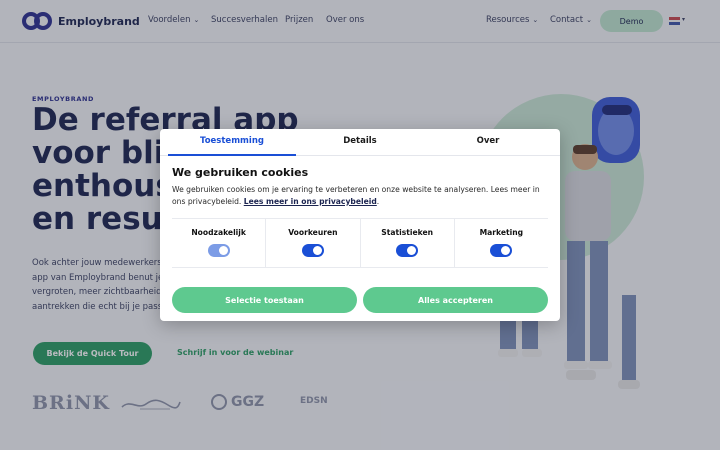 The image size is (720, 450). Describe the element at coordinates (501, 232) in the screenshot. I see `category-label: Marketing` at that location.